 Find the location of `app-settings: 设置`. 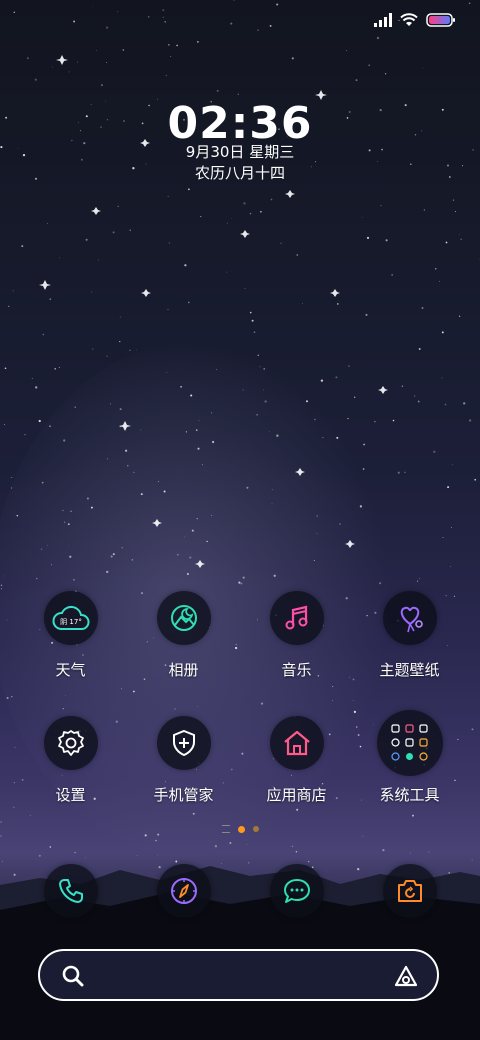

app-settings: 设置 is located at coordinates (70, 760).